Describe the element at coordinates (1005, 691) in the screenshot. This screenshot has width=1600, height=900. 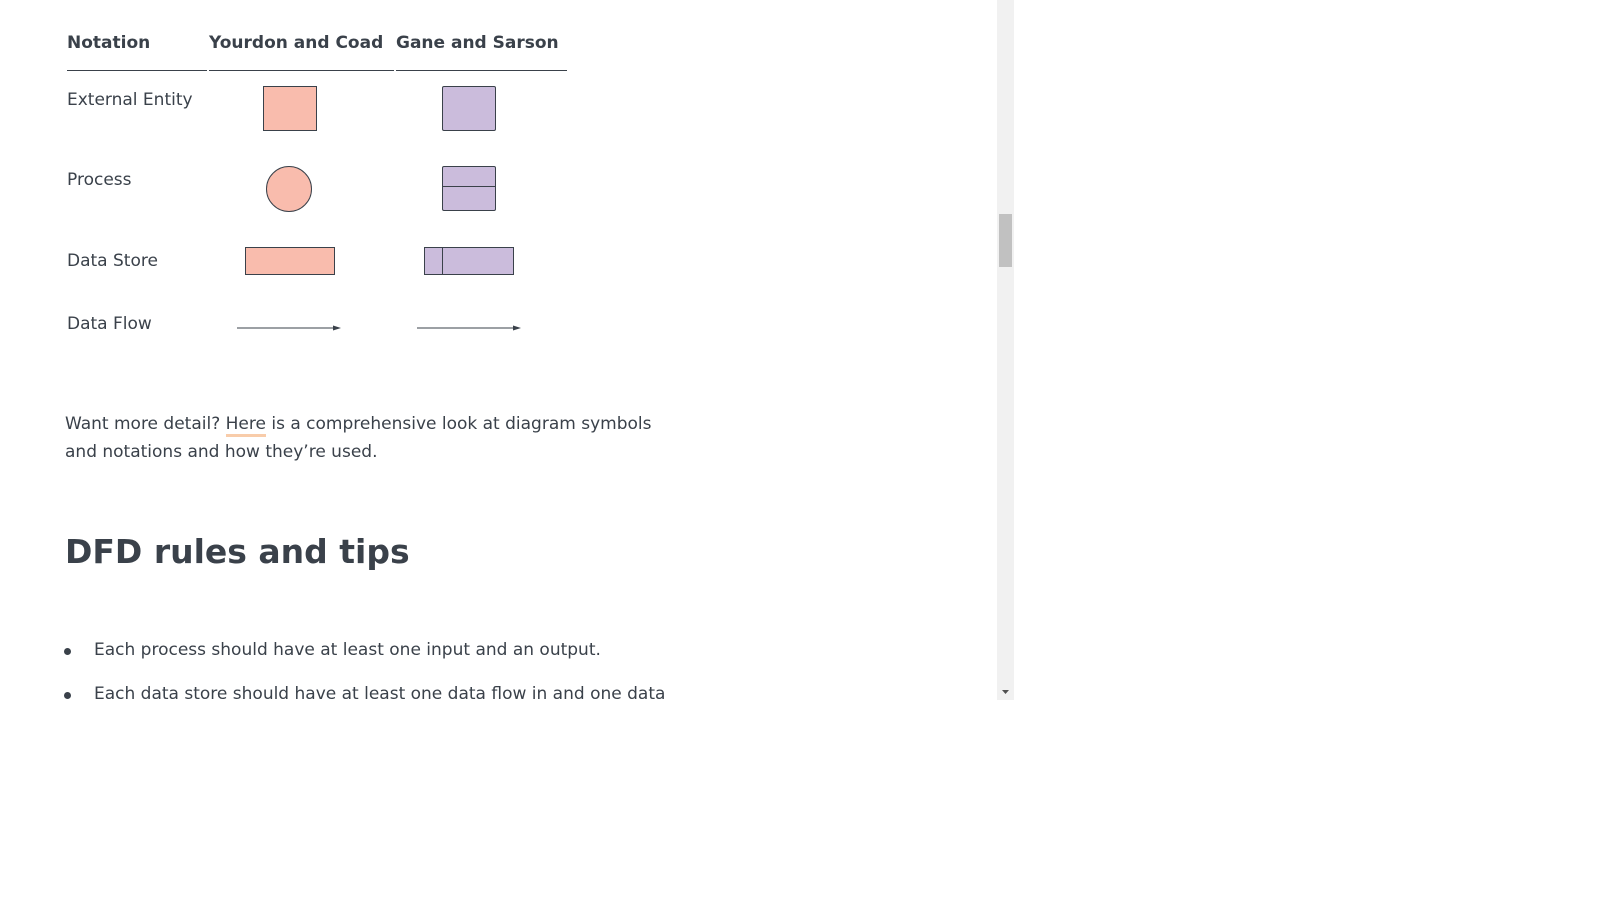
I see `scroll-down-arrow-icon` at that location.